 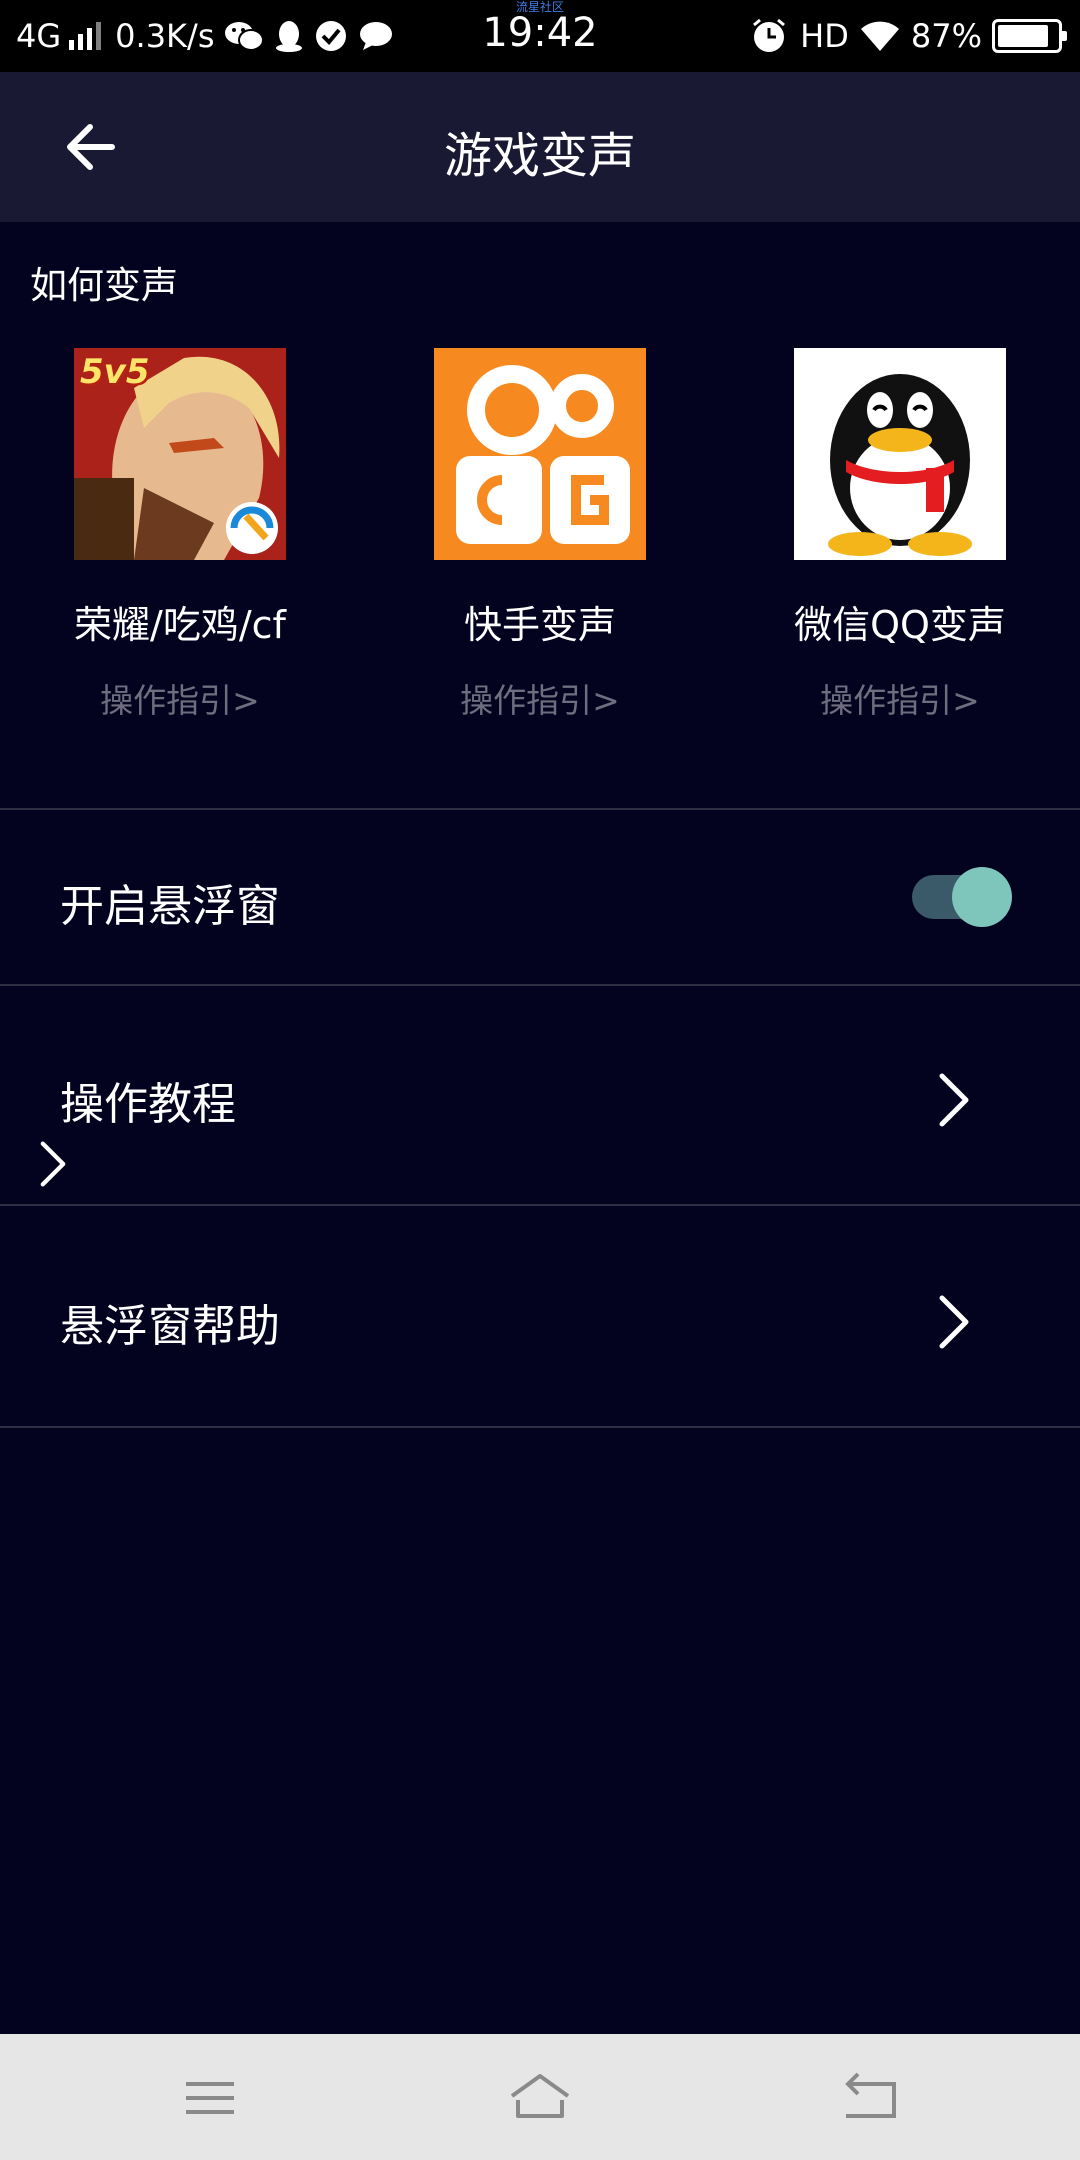 I want to click on app-item-game: 5v5 荣耀/吃鸡/cf 操作指引>, so click(x=180, y=538).